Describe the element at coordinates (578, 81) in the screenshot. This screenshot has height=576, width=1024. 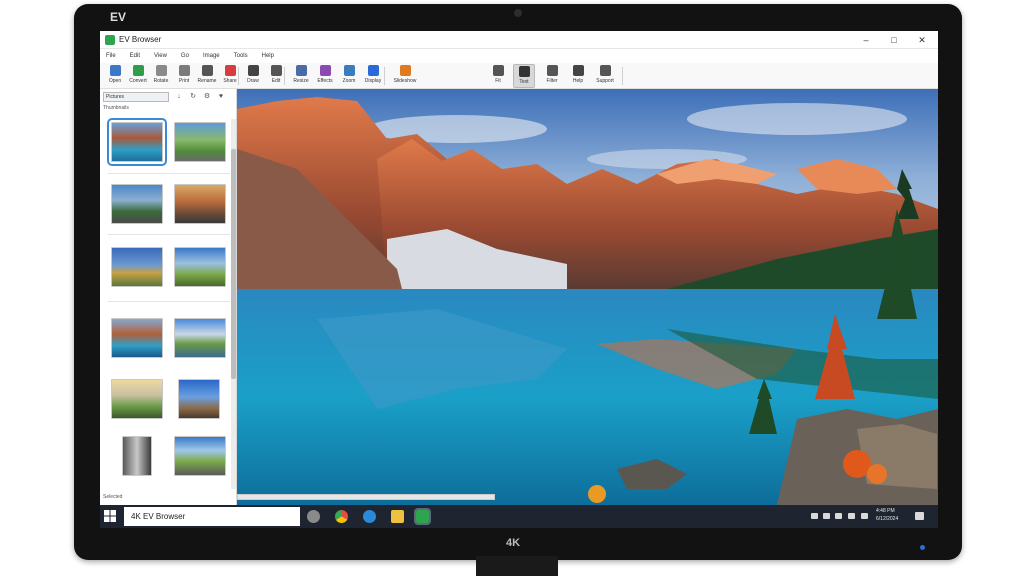
I see `tool-help-label: Help` at that location.